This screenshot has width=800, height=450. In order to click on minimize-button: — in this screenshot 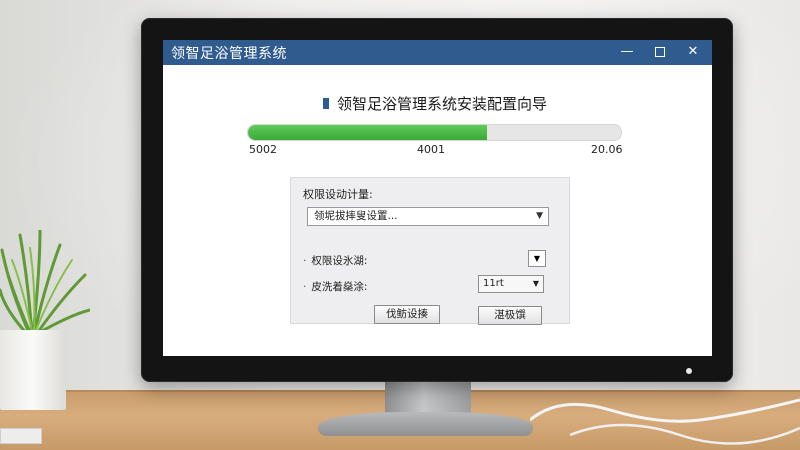, I will do `click(627, 52)`.